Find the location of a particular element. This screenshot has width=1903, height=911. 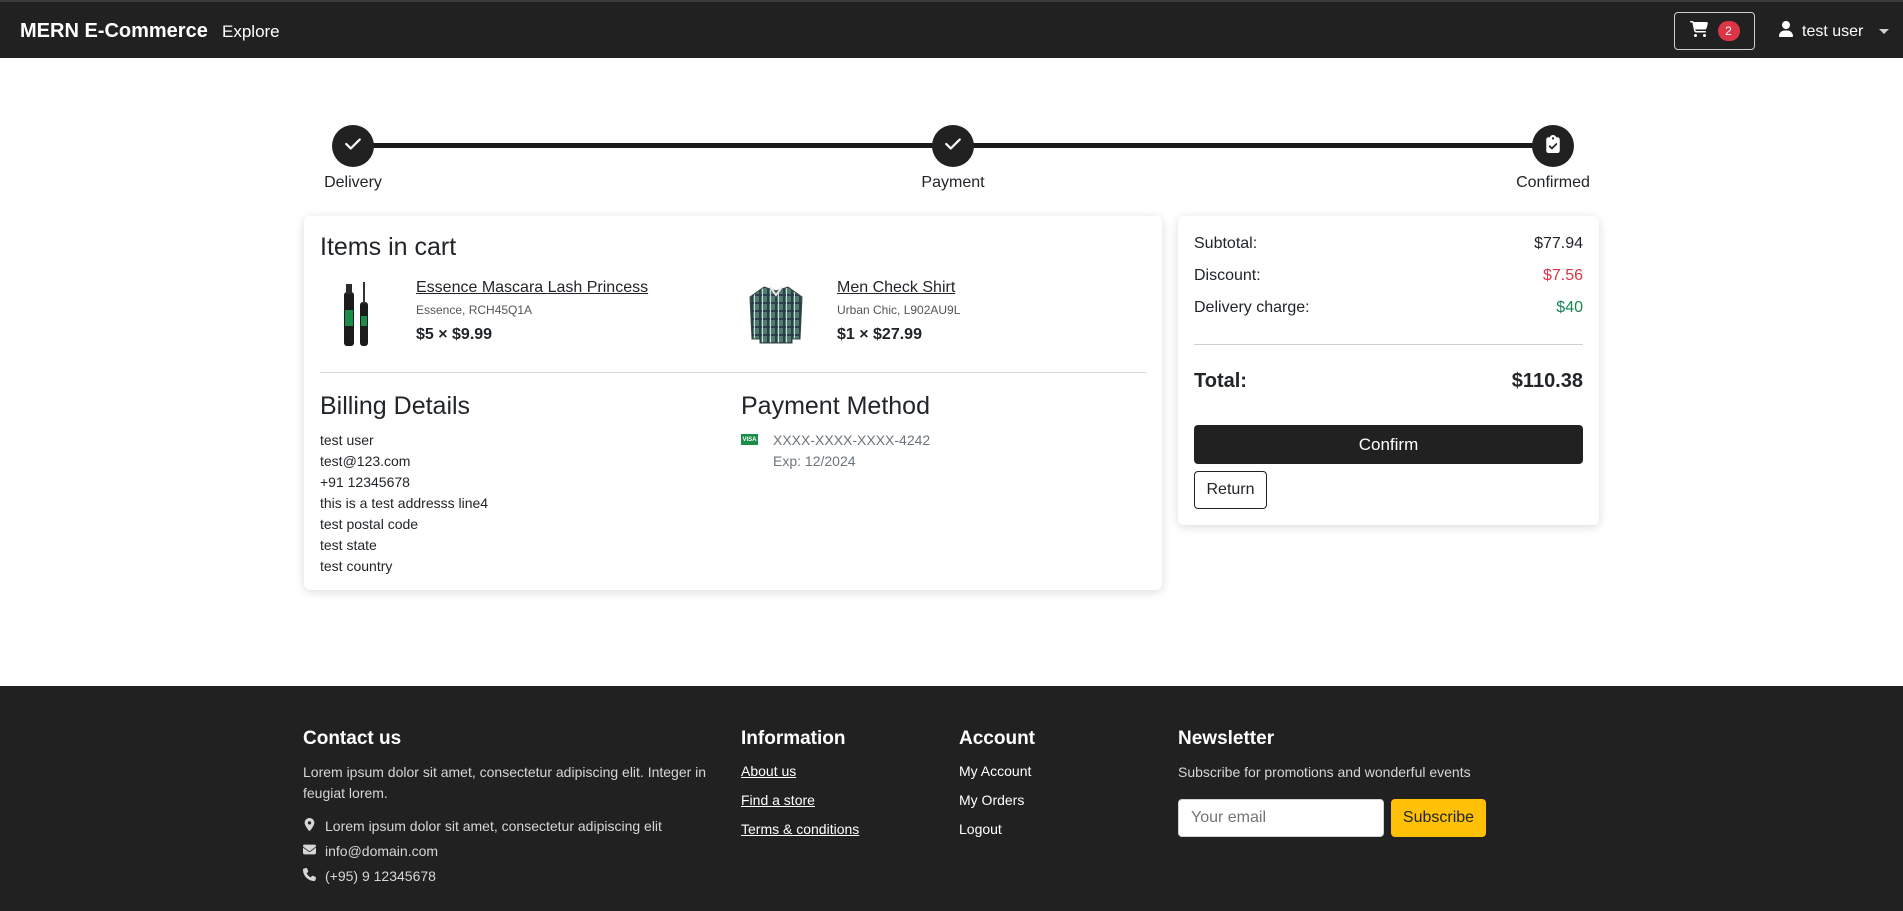

navbar: MERN E-Commerce Explore 2 test user is located at coordinates (951, 29).